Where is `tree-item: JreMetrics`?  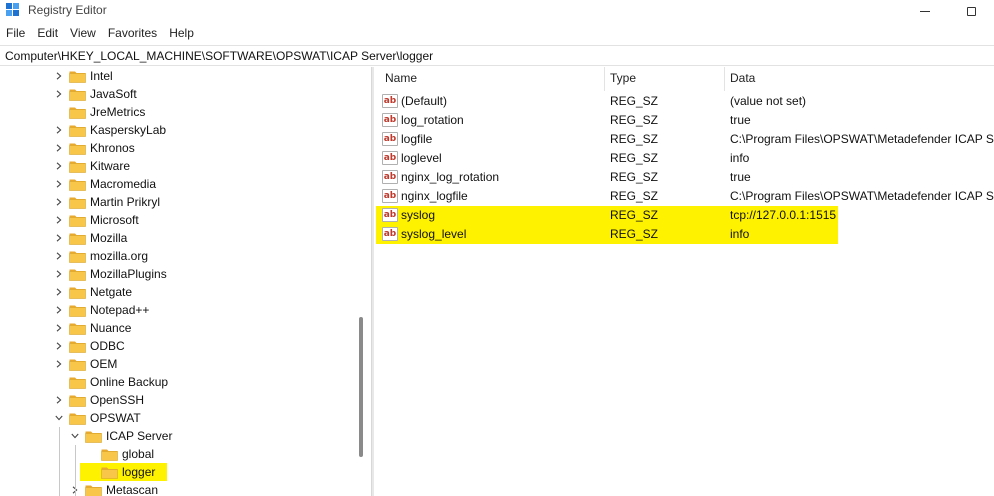
tree-item: JreMetrics is located at coordinates (99, 112).